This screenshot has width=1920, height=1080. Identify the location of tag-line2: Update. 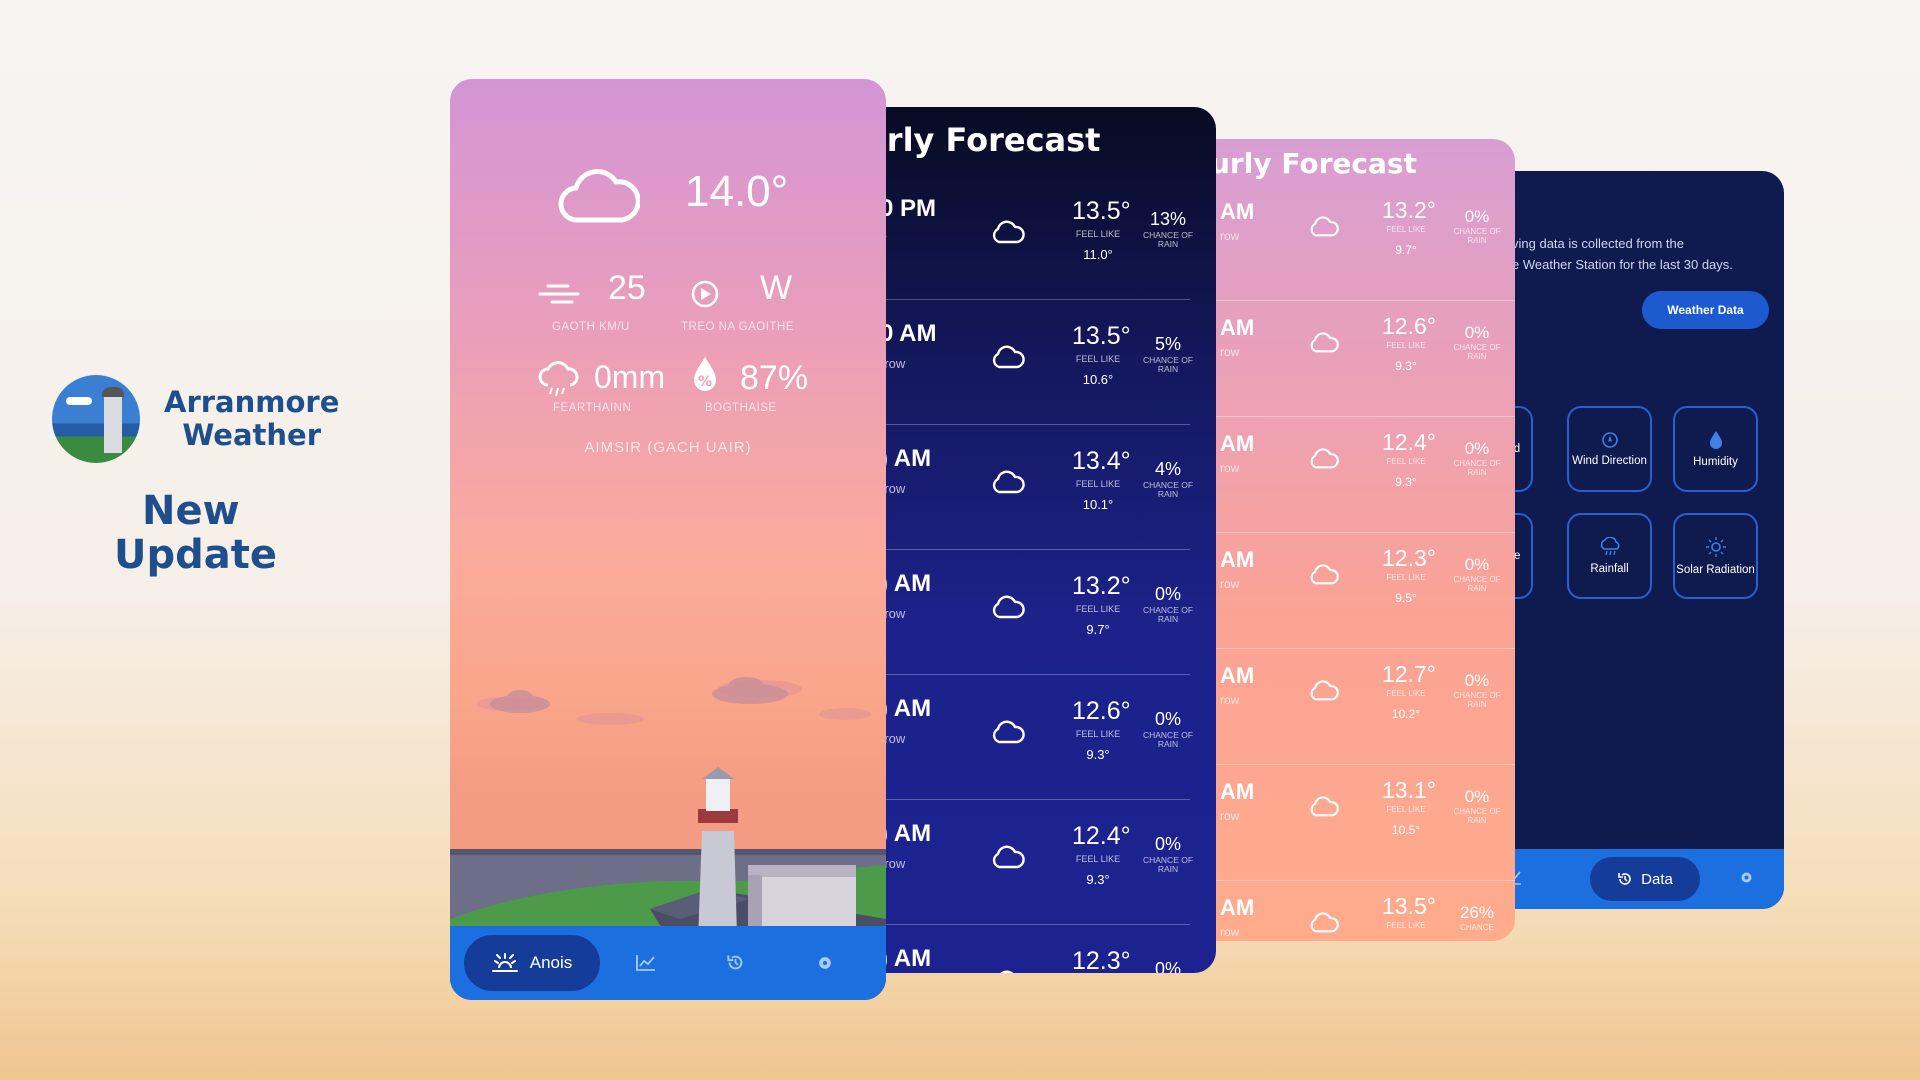
(195, 555).